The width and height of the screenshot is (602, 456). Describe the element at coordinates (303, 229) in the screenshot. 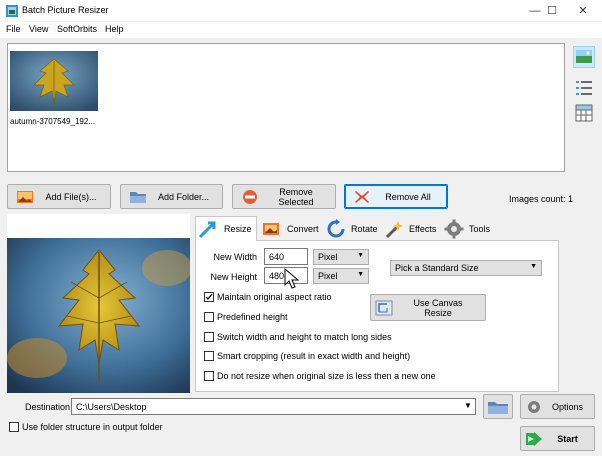

I see `tab-convert-label: Convert` at that location.